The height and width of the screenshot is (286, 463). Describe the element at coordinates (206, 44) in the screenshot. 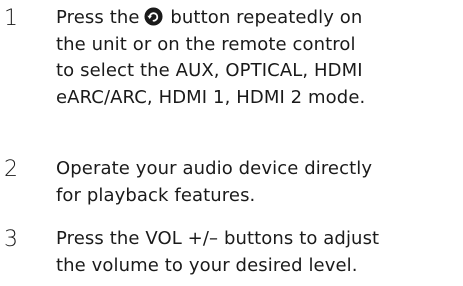

I see `step-line: the unit or on the remote control` at that location.